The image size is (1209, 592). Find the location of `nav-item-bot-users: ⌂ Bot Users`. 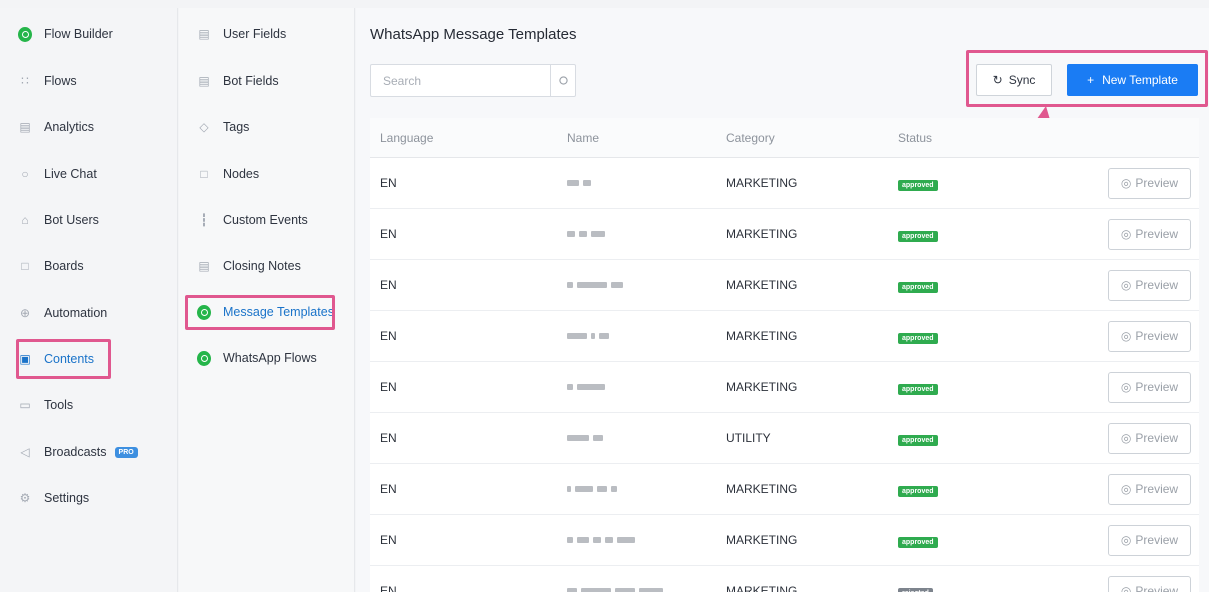

nav-item-bot-users: ⌂ Bot Users is located at coordinates (58, 220).